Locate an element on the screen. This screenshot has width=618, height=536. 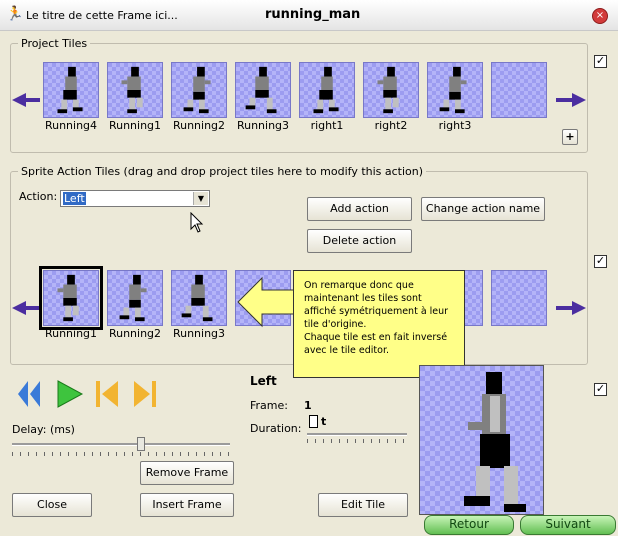
duration-field: t is located at coordinates (318, 422).